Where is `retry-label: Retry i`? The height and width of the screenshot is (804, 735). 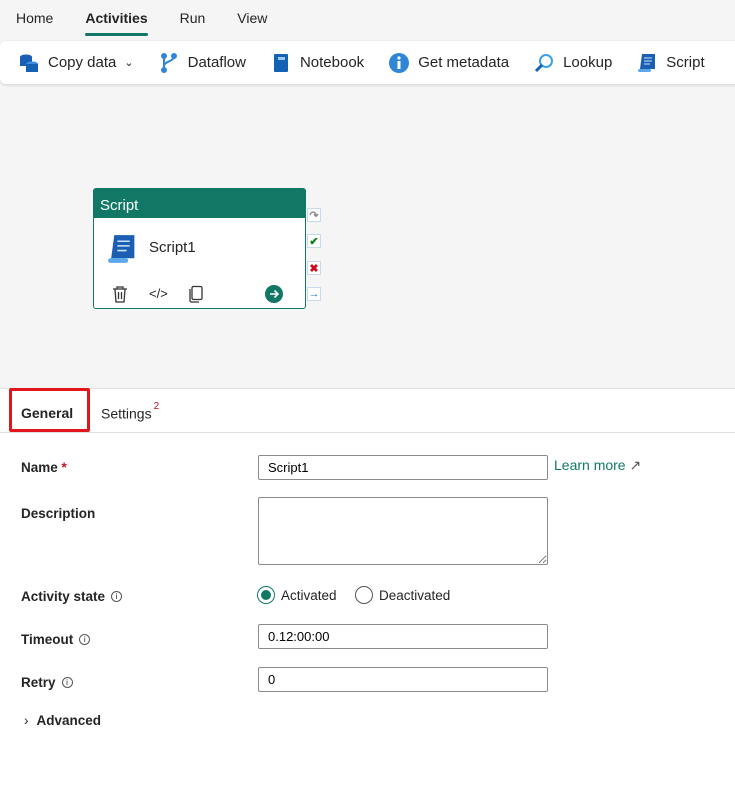
retry-label: Retry i is located at coordinates (47, 682).